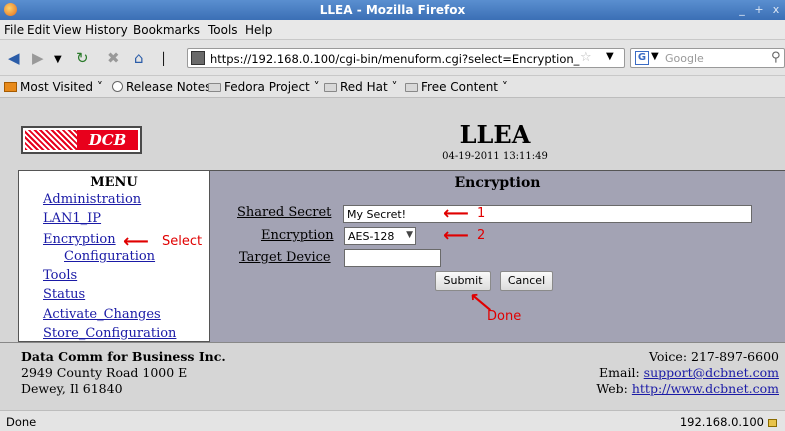 This screenshot has height=431, width=785. What do you see at coordinates (642, 58) in the screenshot?
I see `search-engine-icon: G` at bounding box center [642, 58].